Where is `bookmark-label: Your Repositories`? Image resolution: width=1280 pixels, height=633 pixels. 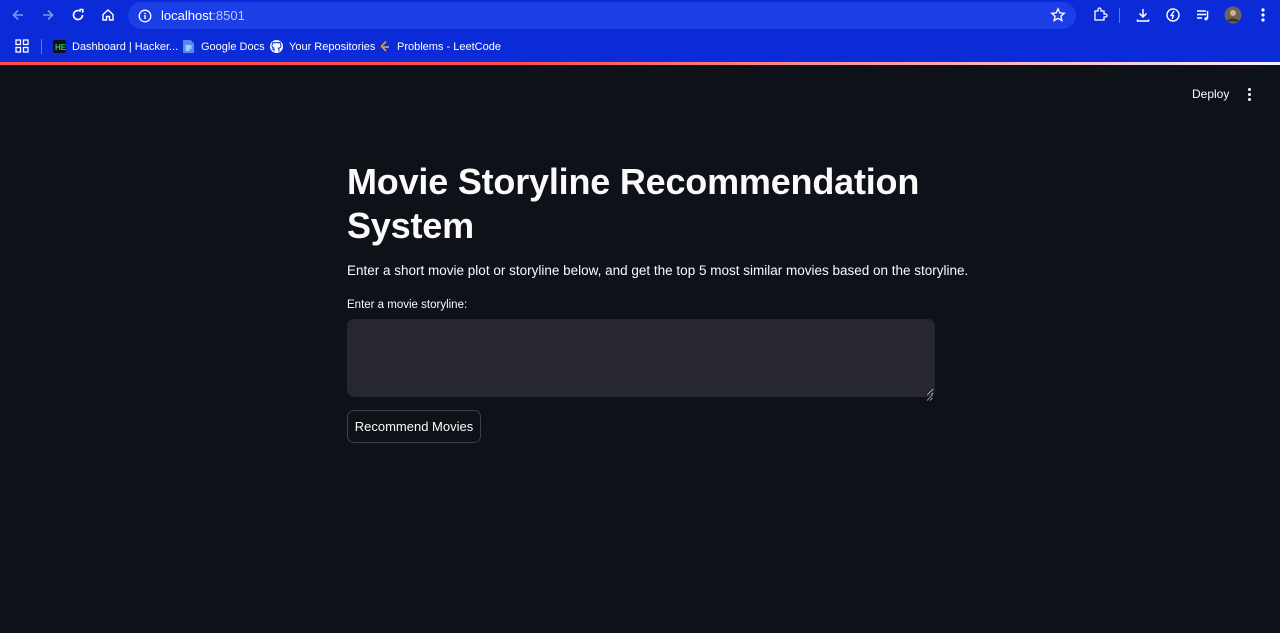
bookmark-label: Your Repositories is located at coordinates (332, 46).